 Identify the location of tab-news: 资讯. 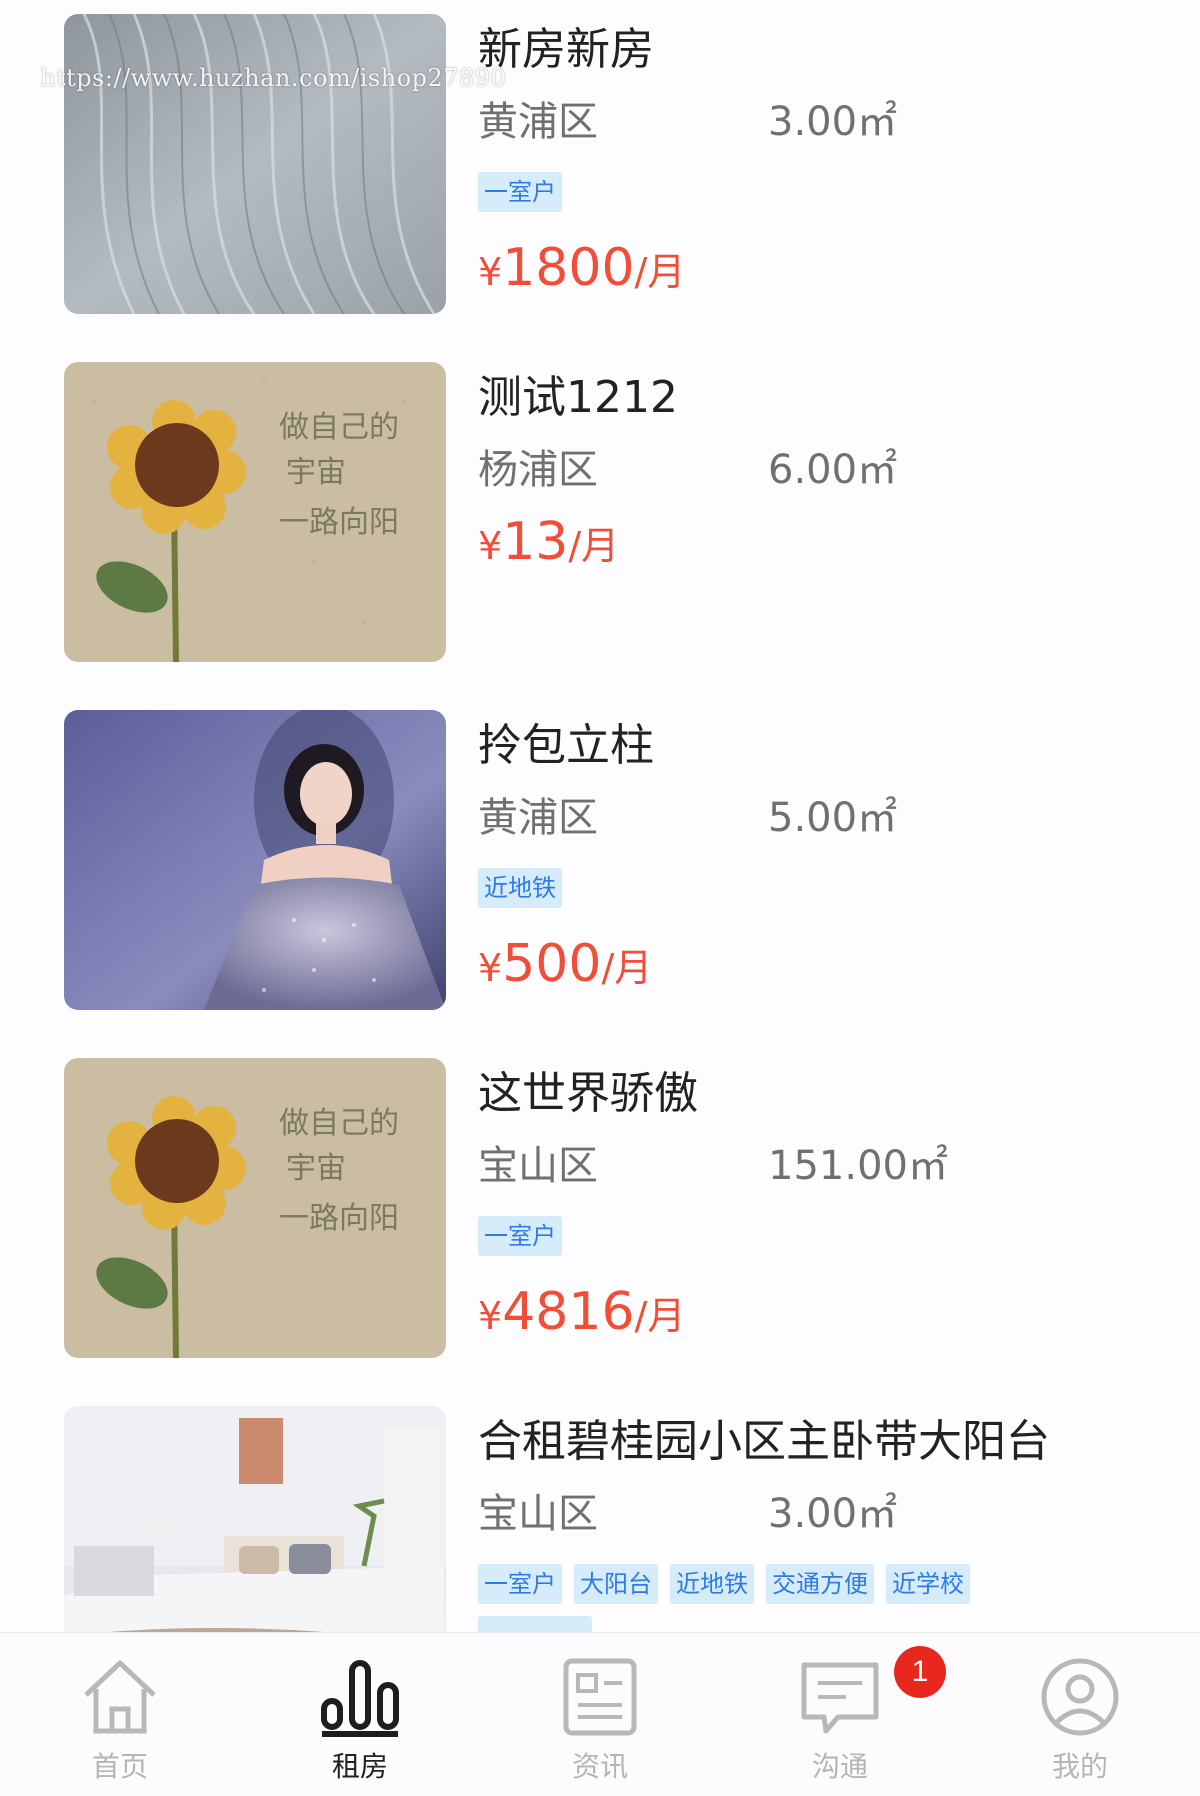
(600, 1714).